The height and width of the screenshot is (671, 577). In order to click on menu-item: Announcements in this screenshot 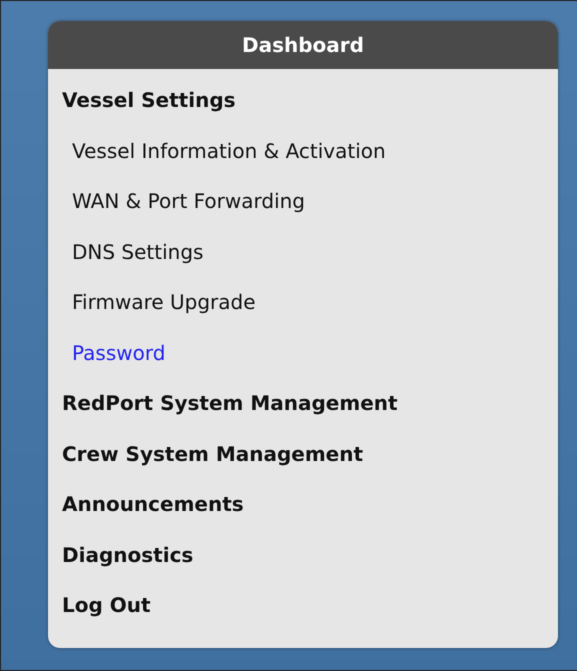, I will do `click(303, 504)`.